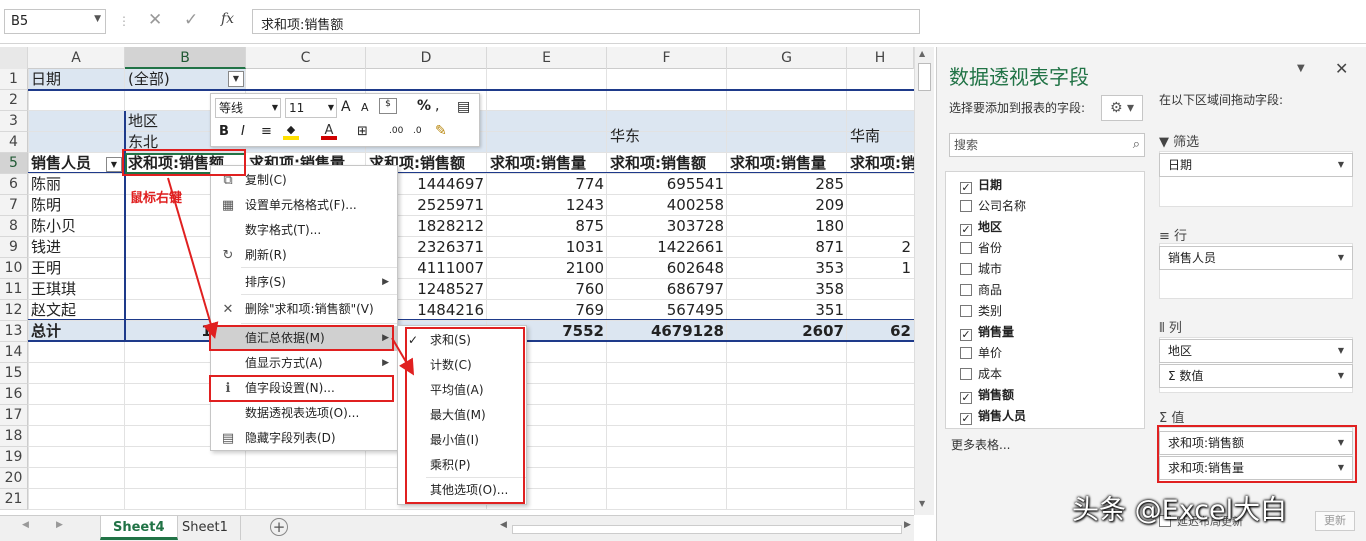  What do you see at coordinates (59, 525) in the screenshot?
I see `next-sheet-icon: ▶` at bounding box center [59, 525].